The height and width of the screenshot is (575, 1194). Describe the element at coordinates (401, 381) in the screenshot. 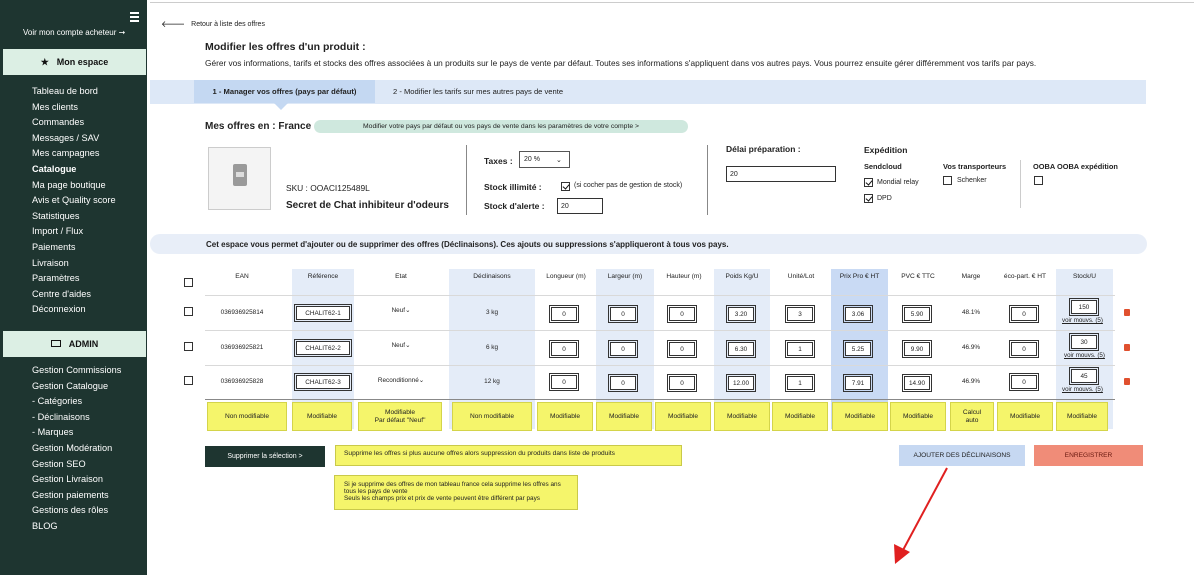

I see `etat-select: Reconditionné⌄` at that location.